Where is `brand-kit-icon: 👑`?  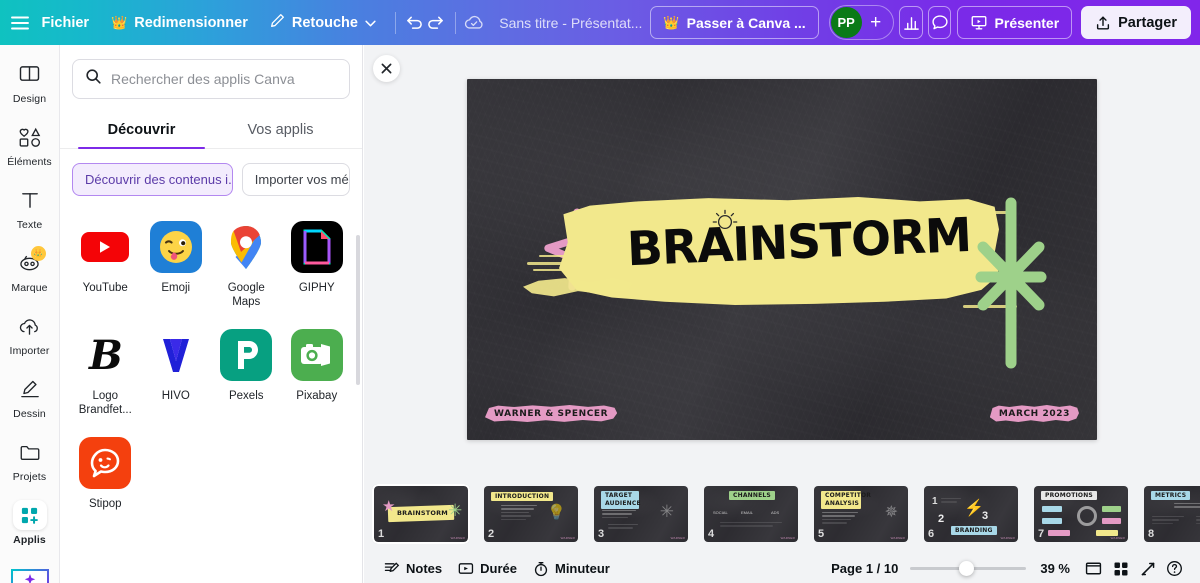 brand-kit-icon: 👑 is located at coordinates (30, 262).